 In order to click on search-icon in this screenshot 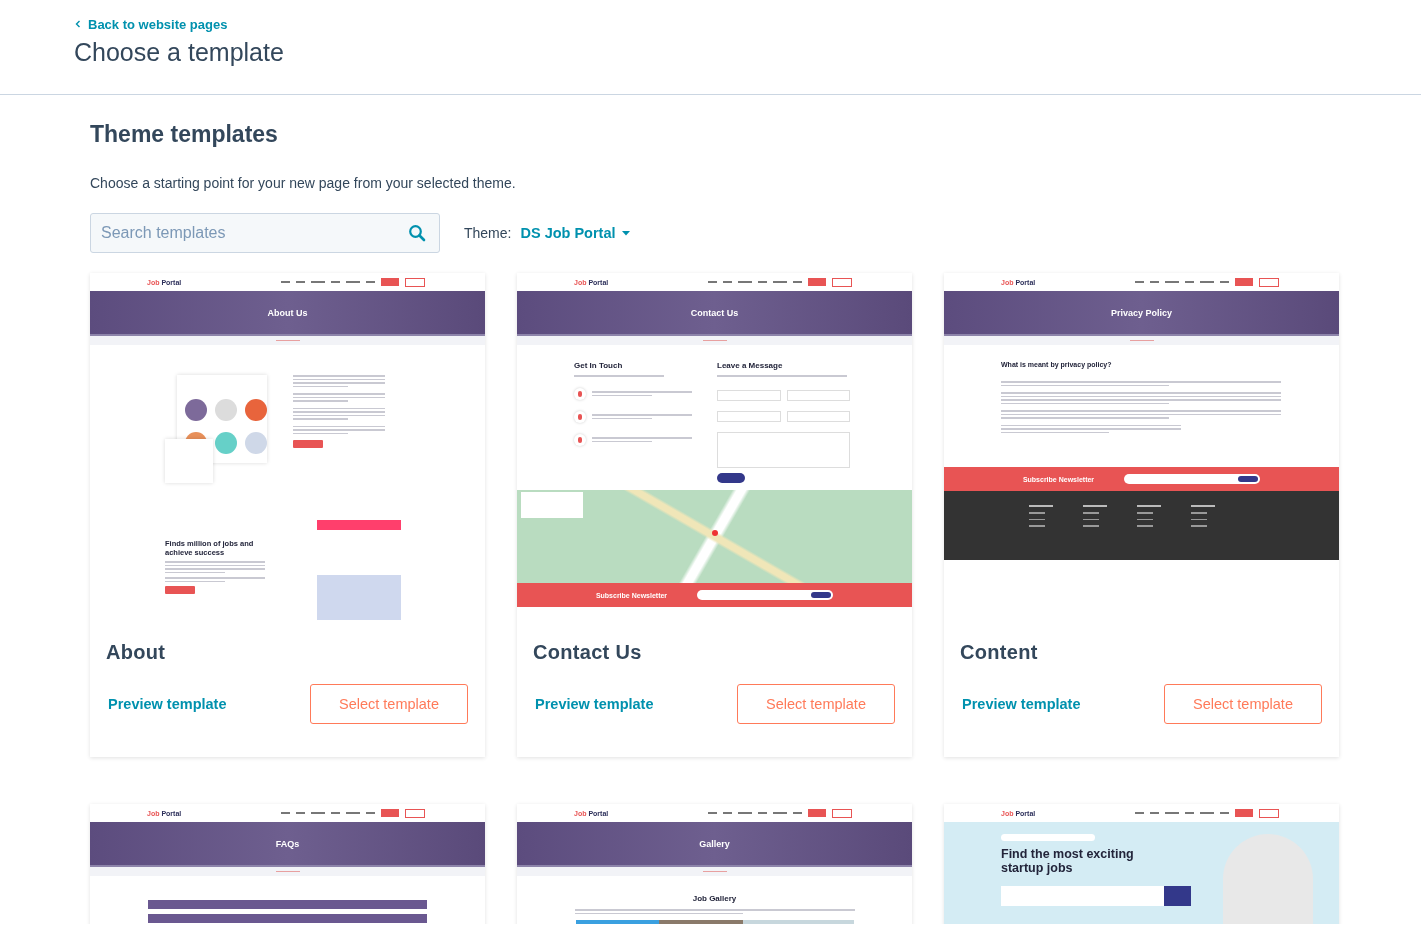, I will do `click(417, 233)`.